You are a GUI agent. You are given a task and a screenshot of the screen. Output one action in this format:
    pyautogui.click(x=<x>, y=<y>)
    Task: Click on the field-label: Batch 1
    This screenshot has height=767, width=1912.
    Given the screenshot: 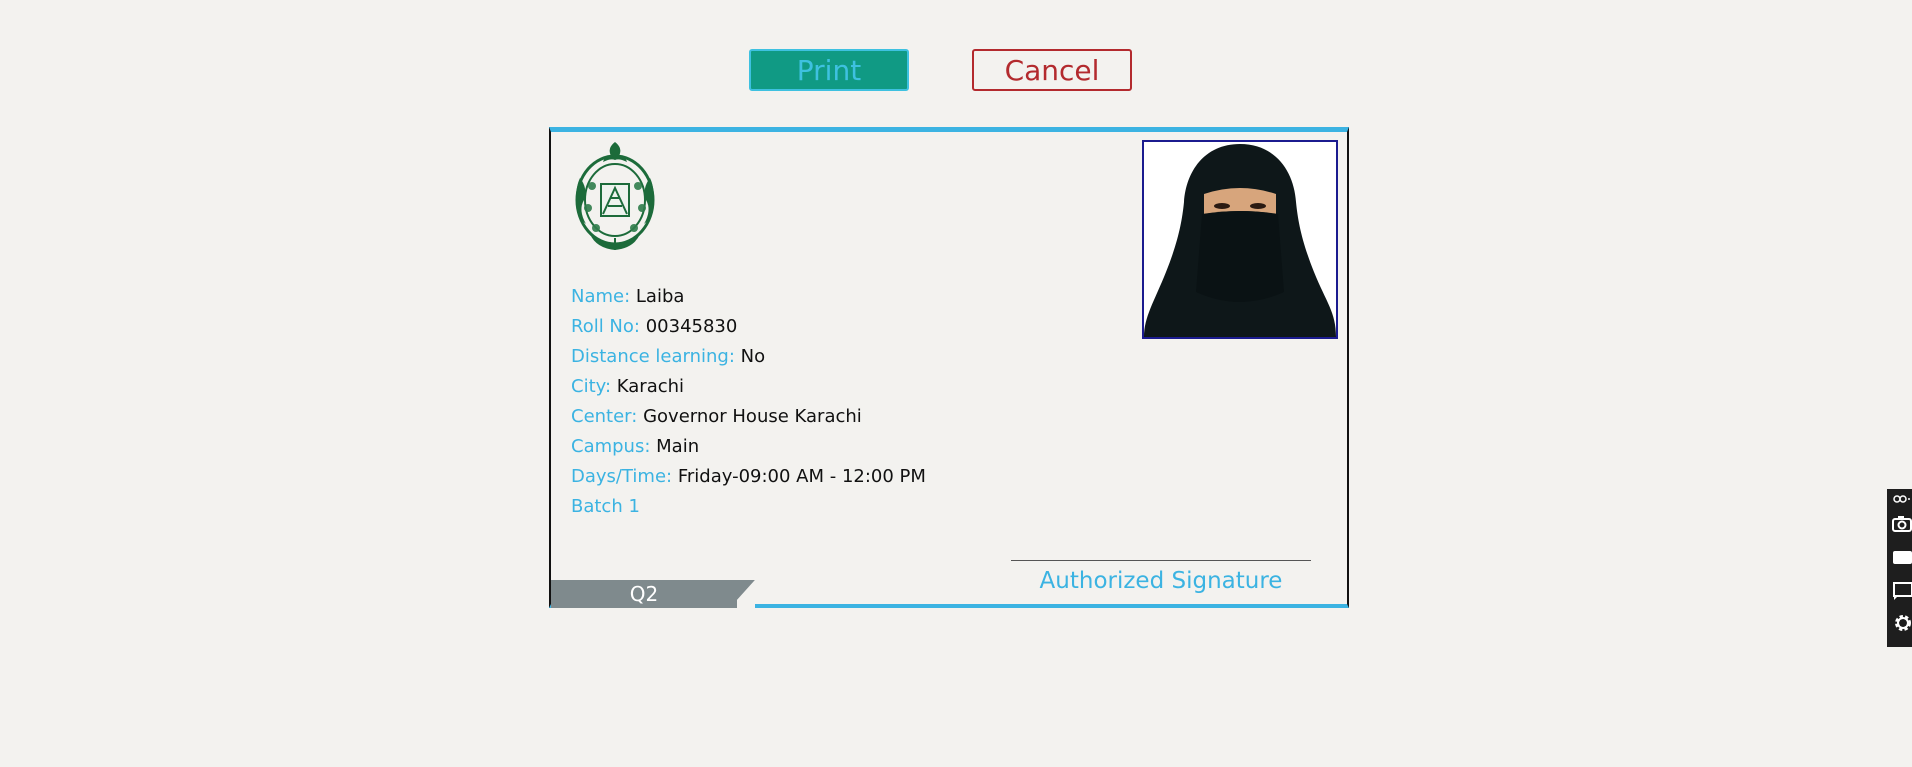 What is the action you would take?
    pyautogui.click(x=605, y=506)
    